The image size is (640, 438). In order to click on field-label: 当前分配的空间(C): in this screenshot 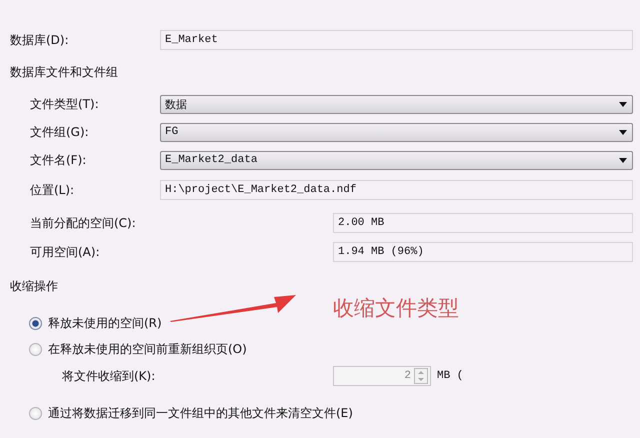, I will do `click(83, 223)`.